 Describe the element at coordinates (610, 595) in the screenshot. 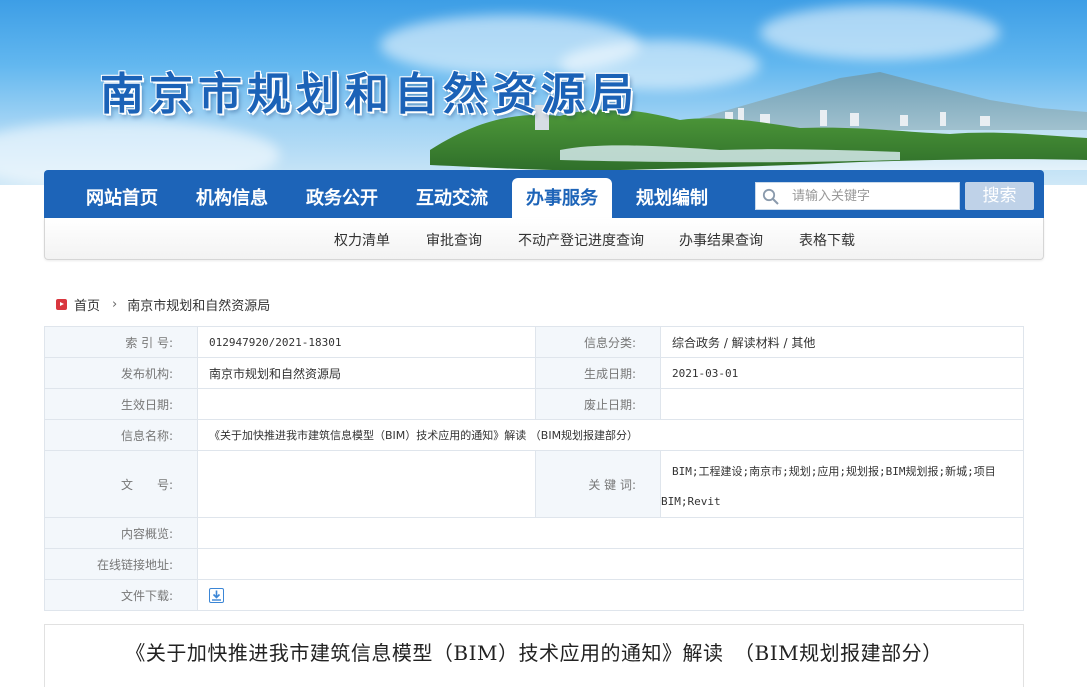

I see `file-download-cell` at that location.